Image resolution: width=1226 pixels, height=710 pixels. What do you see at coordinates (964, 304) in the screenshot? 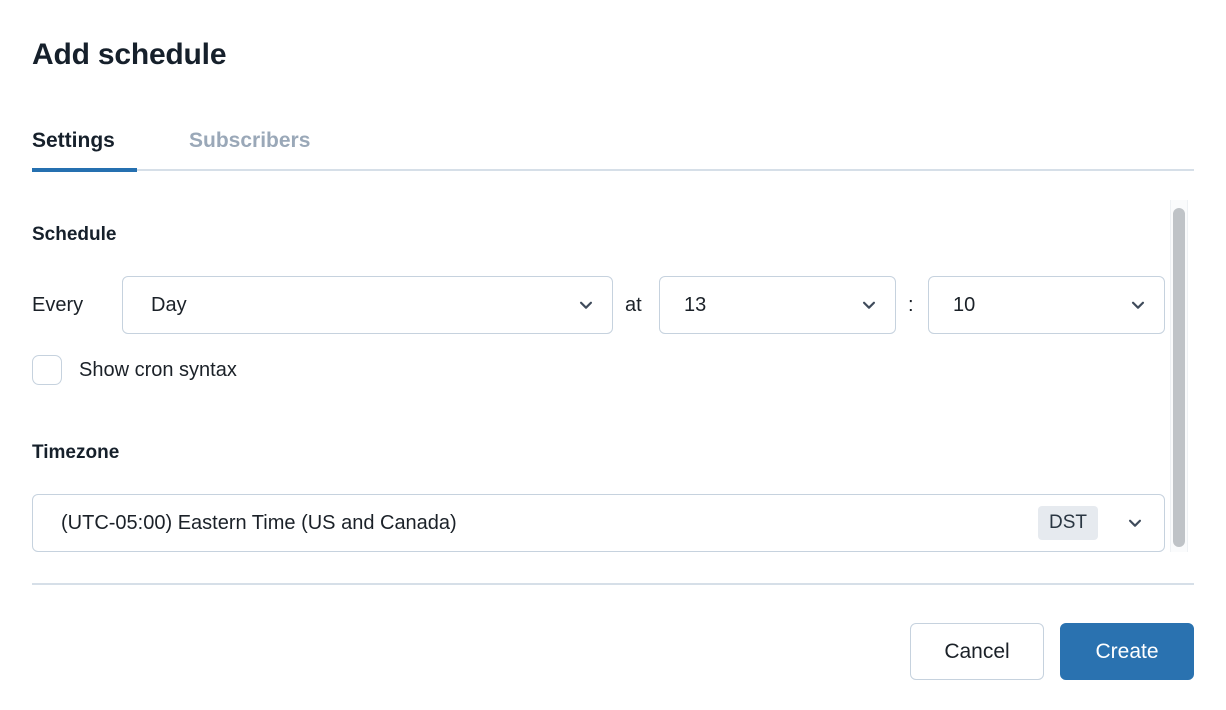
I see `minute-select-value: 10` at bounding box center [964, 304].